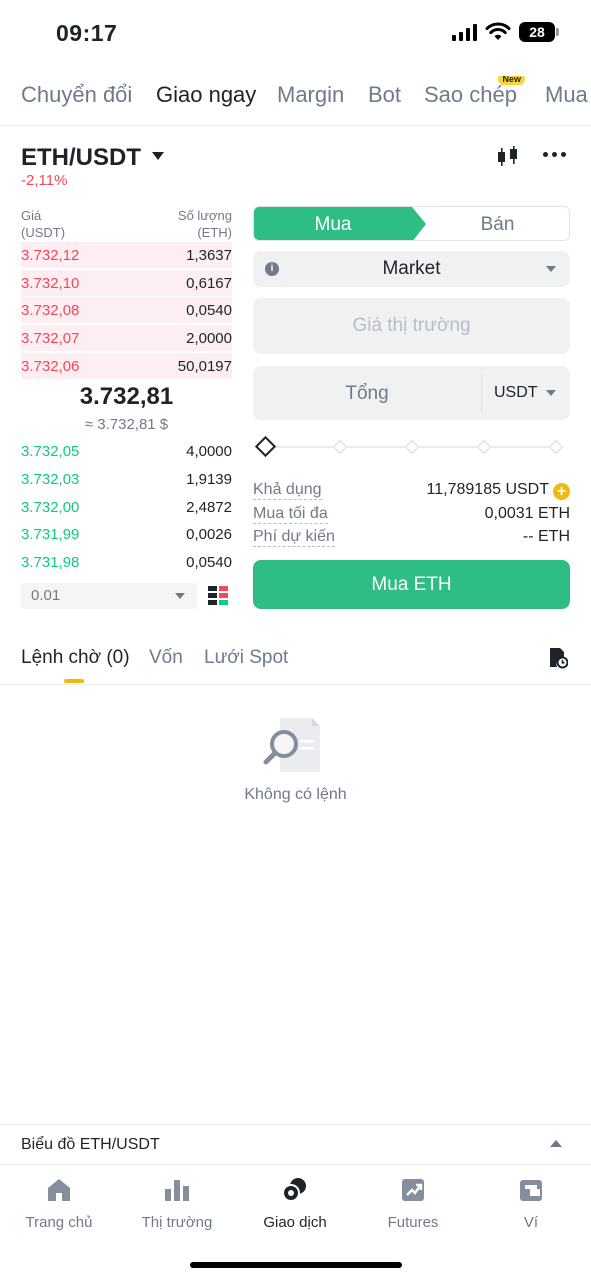 Image resolution: width=591 pixels, height=1280 pixels. What do you see at coordinates (340, 223) in the screenshot?
I see `buy-side-tab: Mua` at bounding box center [340, 223].